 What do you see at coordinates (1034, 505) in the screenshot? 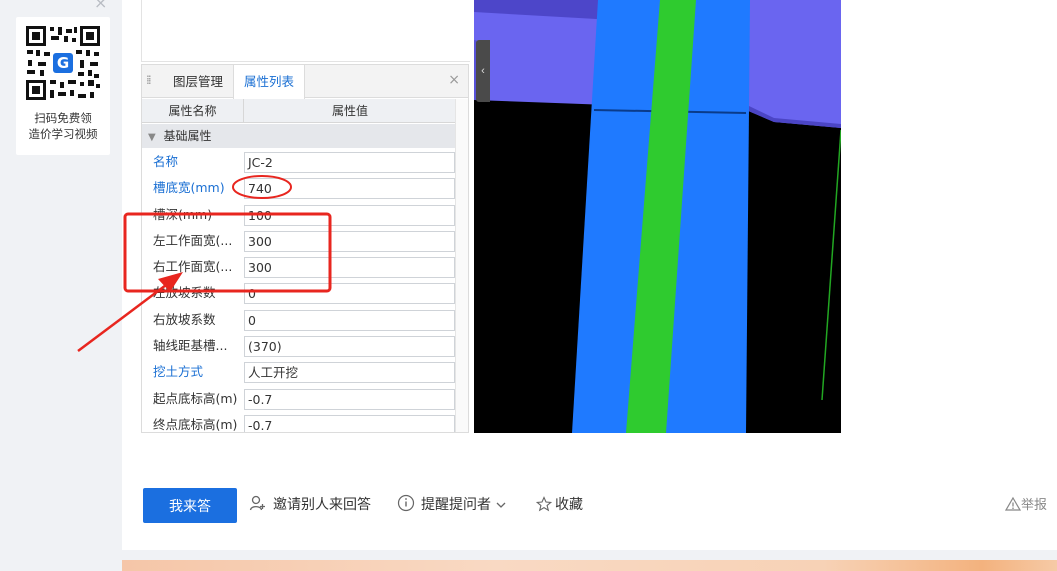
I see `report-label: 举报` at bounding box center [1034, 505].